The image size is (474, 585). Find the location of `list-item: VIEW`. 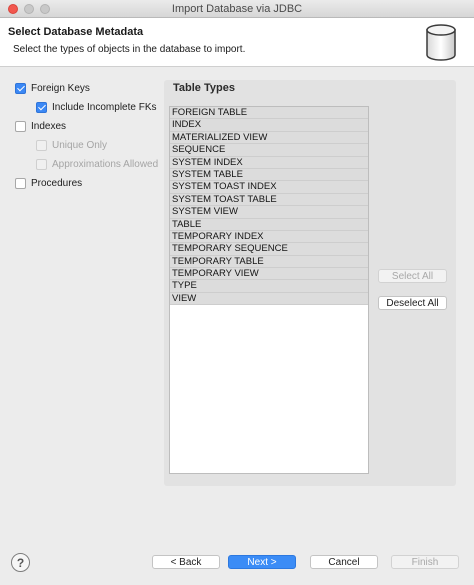

list-item: VIEW is located at coordinates (269, 299).